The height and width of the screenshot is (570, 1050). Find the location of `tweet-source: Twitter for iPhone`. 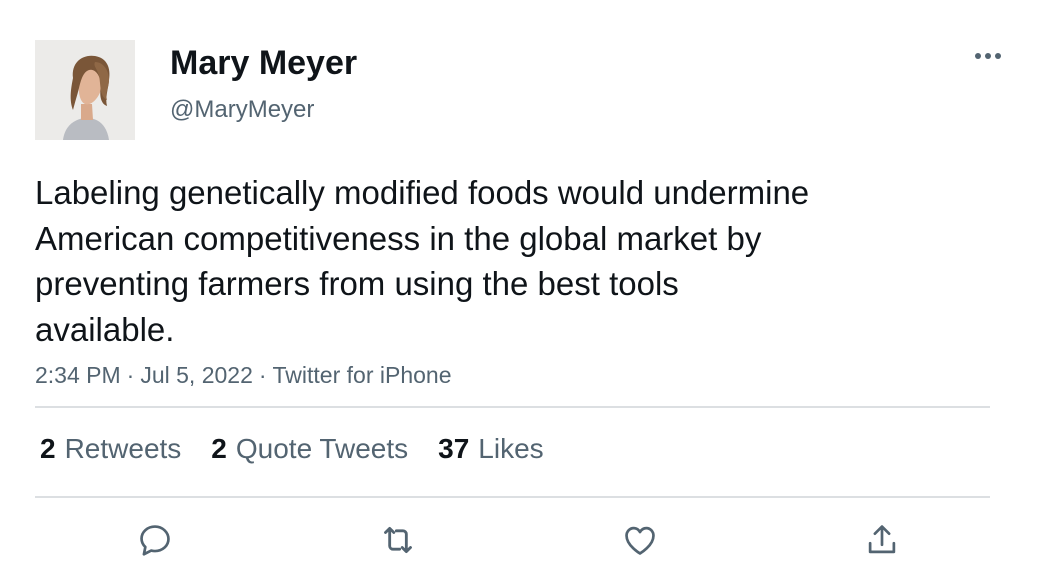

tweet-source: Twitter for iPhone is located at coordinates (362, 375).